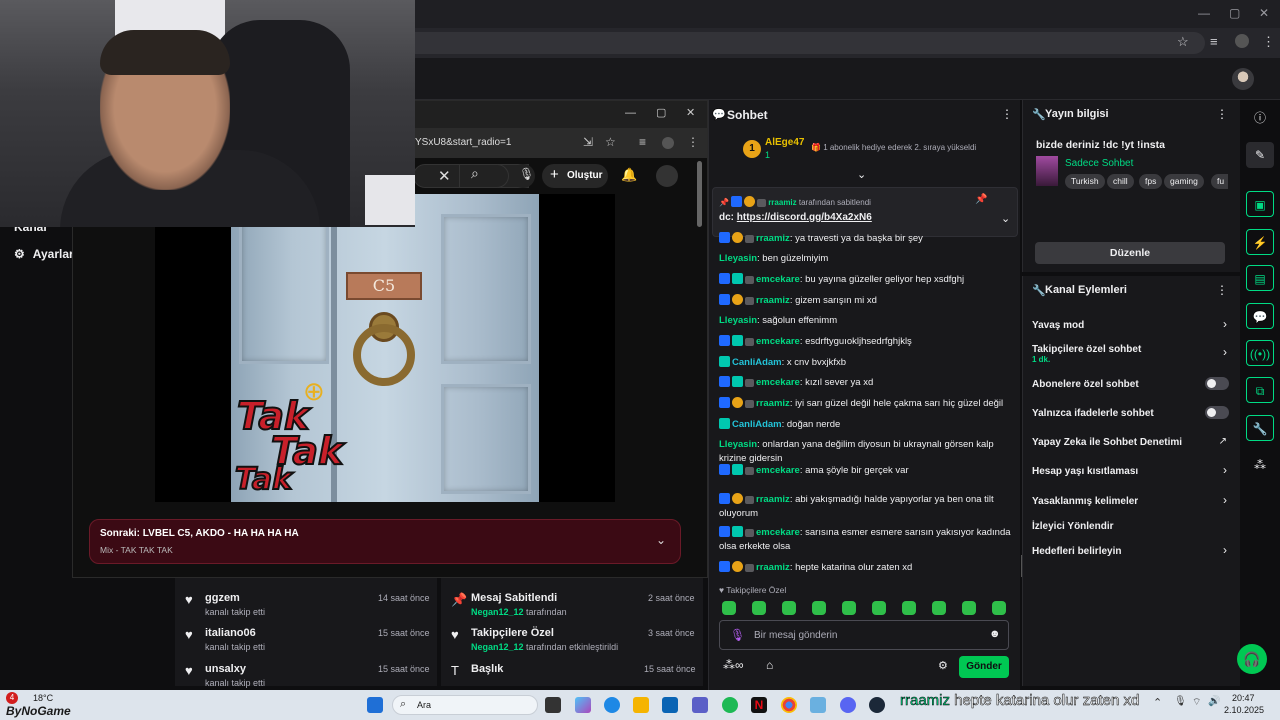 This screenshot has height=720, width=1280. Describe the element at coordinates (1180, 701) in the screenshot. I see `microphone-icon: 🎙` at that location.